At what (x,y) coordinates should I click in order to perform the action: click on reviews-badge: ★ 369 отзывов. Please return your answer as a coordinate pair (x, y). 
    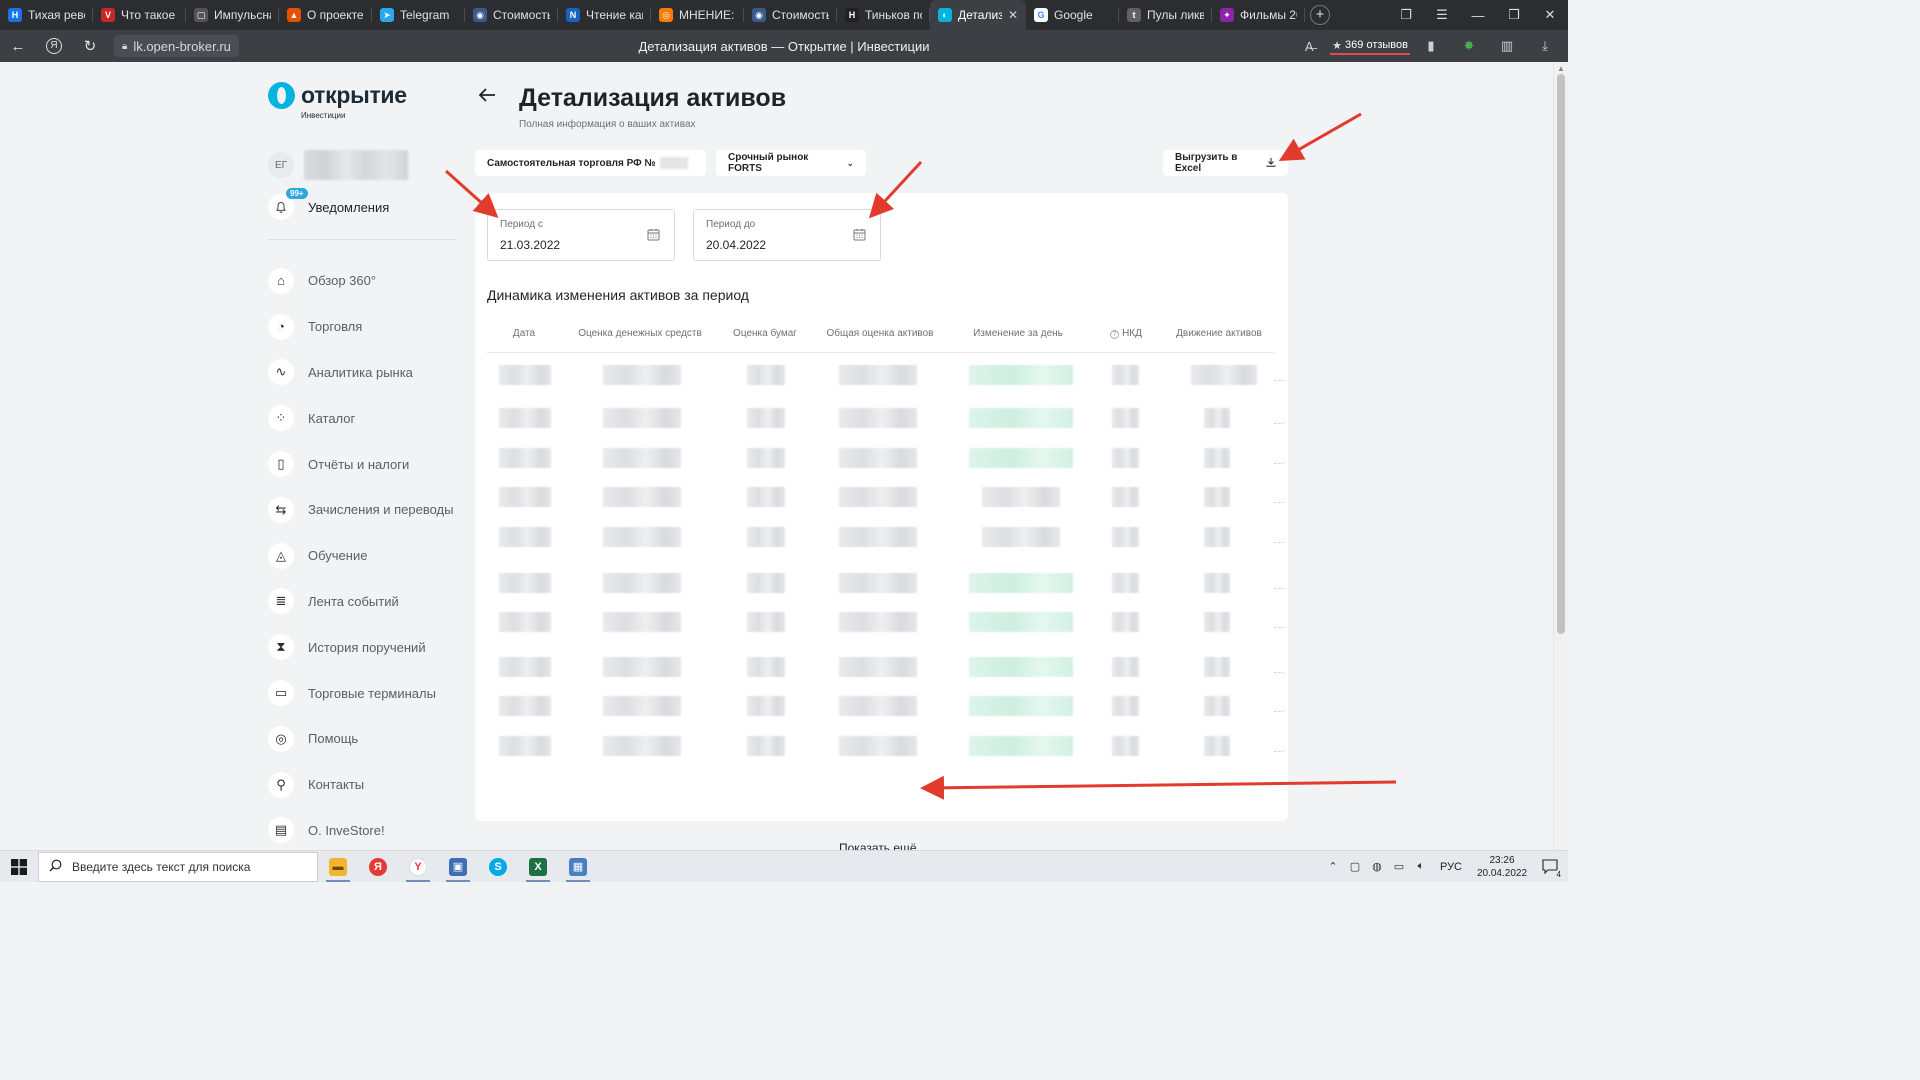
    Looking at the image, I should click on (1370, 46).